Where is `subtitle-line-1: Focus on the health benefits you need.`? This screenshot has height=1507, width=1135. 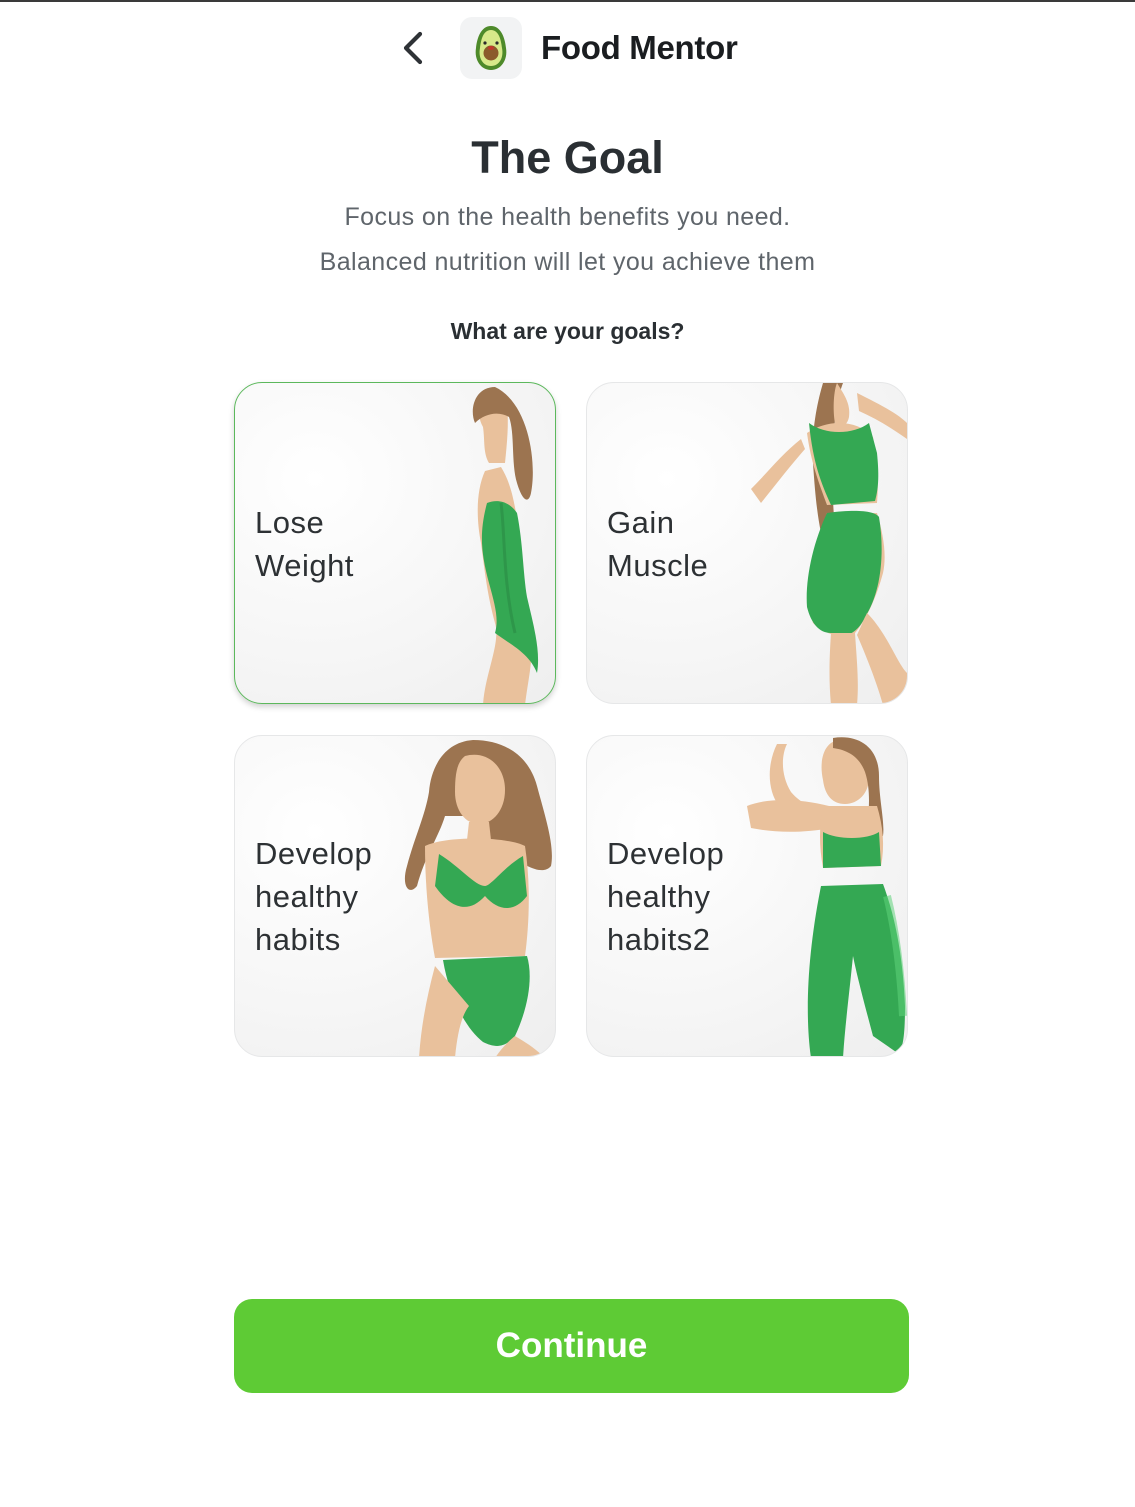 subtitle-line-1: Focus on the health benefits you need. is located at coordinates (567, 217).